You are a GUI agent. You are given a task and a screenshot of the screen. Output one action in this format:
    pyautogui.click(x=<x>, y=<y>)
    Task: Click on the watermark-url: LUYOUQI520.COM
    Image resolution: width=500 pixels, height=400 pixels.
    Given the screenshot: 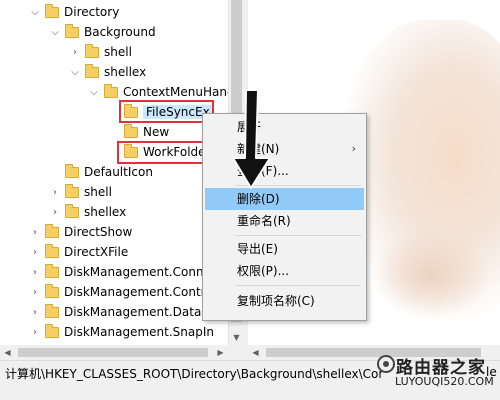 What is the action you would take?
    pyautogui.click(x=444, y=381)
    